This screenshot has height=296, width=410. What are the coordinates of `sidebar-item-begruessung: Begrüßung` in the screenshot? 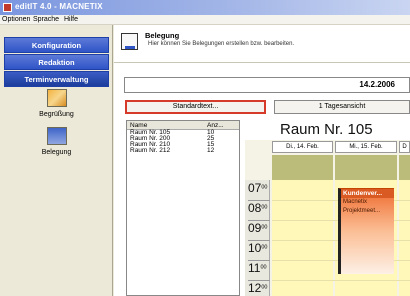 It's located at (56, 103).